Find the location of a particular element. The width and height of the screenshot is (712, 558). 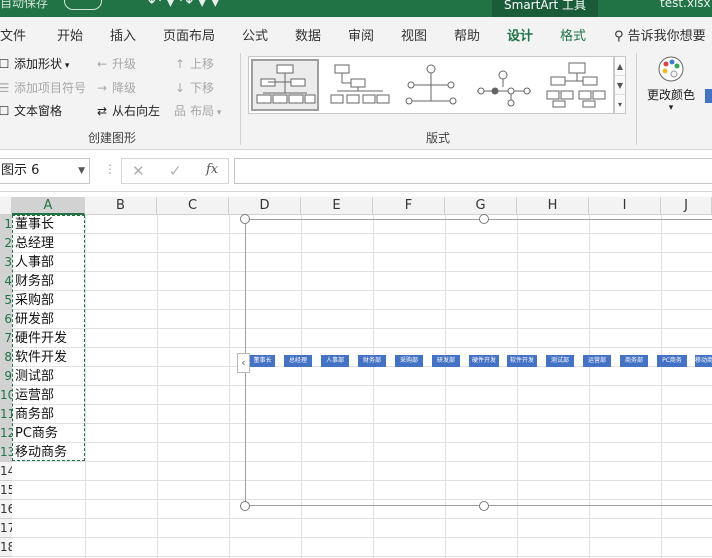

row-header: 3 is located at coordinates (6, 262).